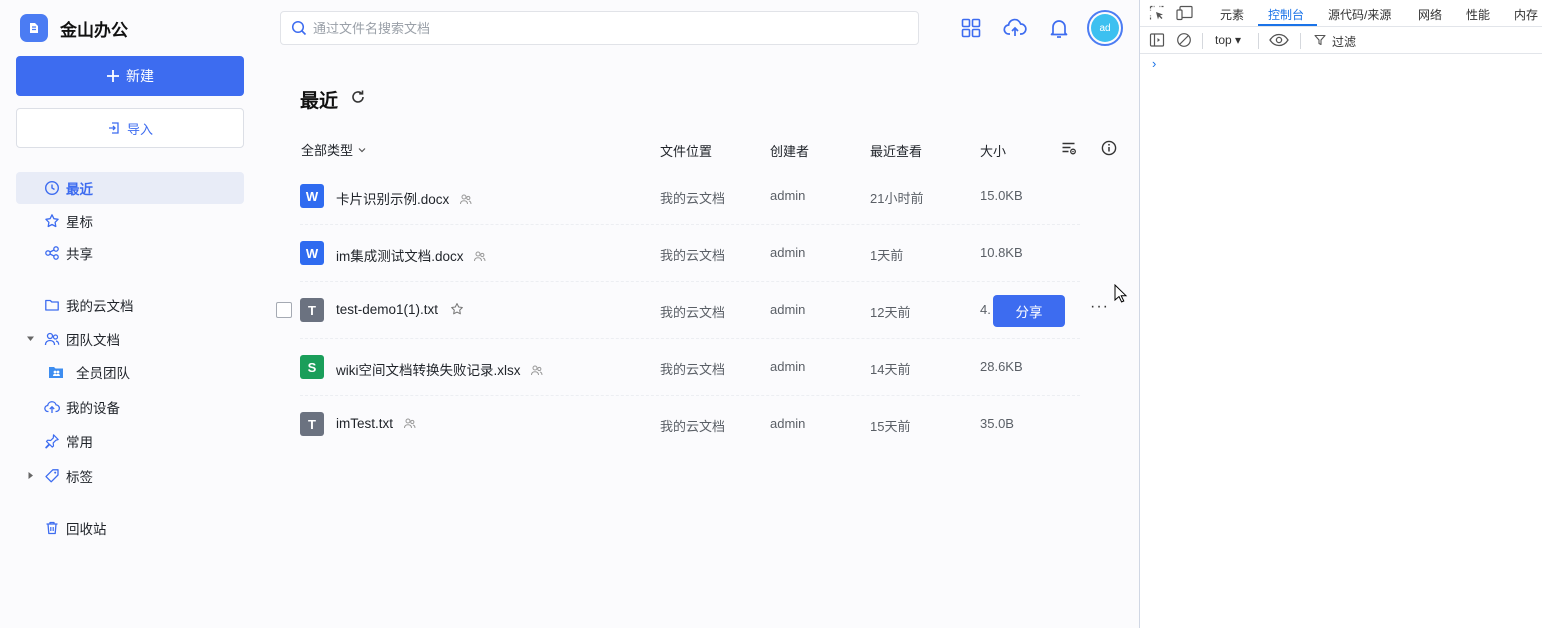  What do you see at coordinates (1359, 14) in the screenshot?
I see `devtools-tab-sources: 源代码/来源` at bounding box center [1359, 14].